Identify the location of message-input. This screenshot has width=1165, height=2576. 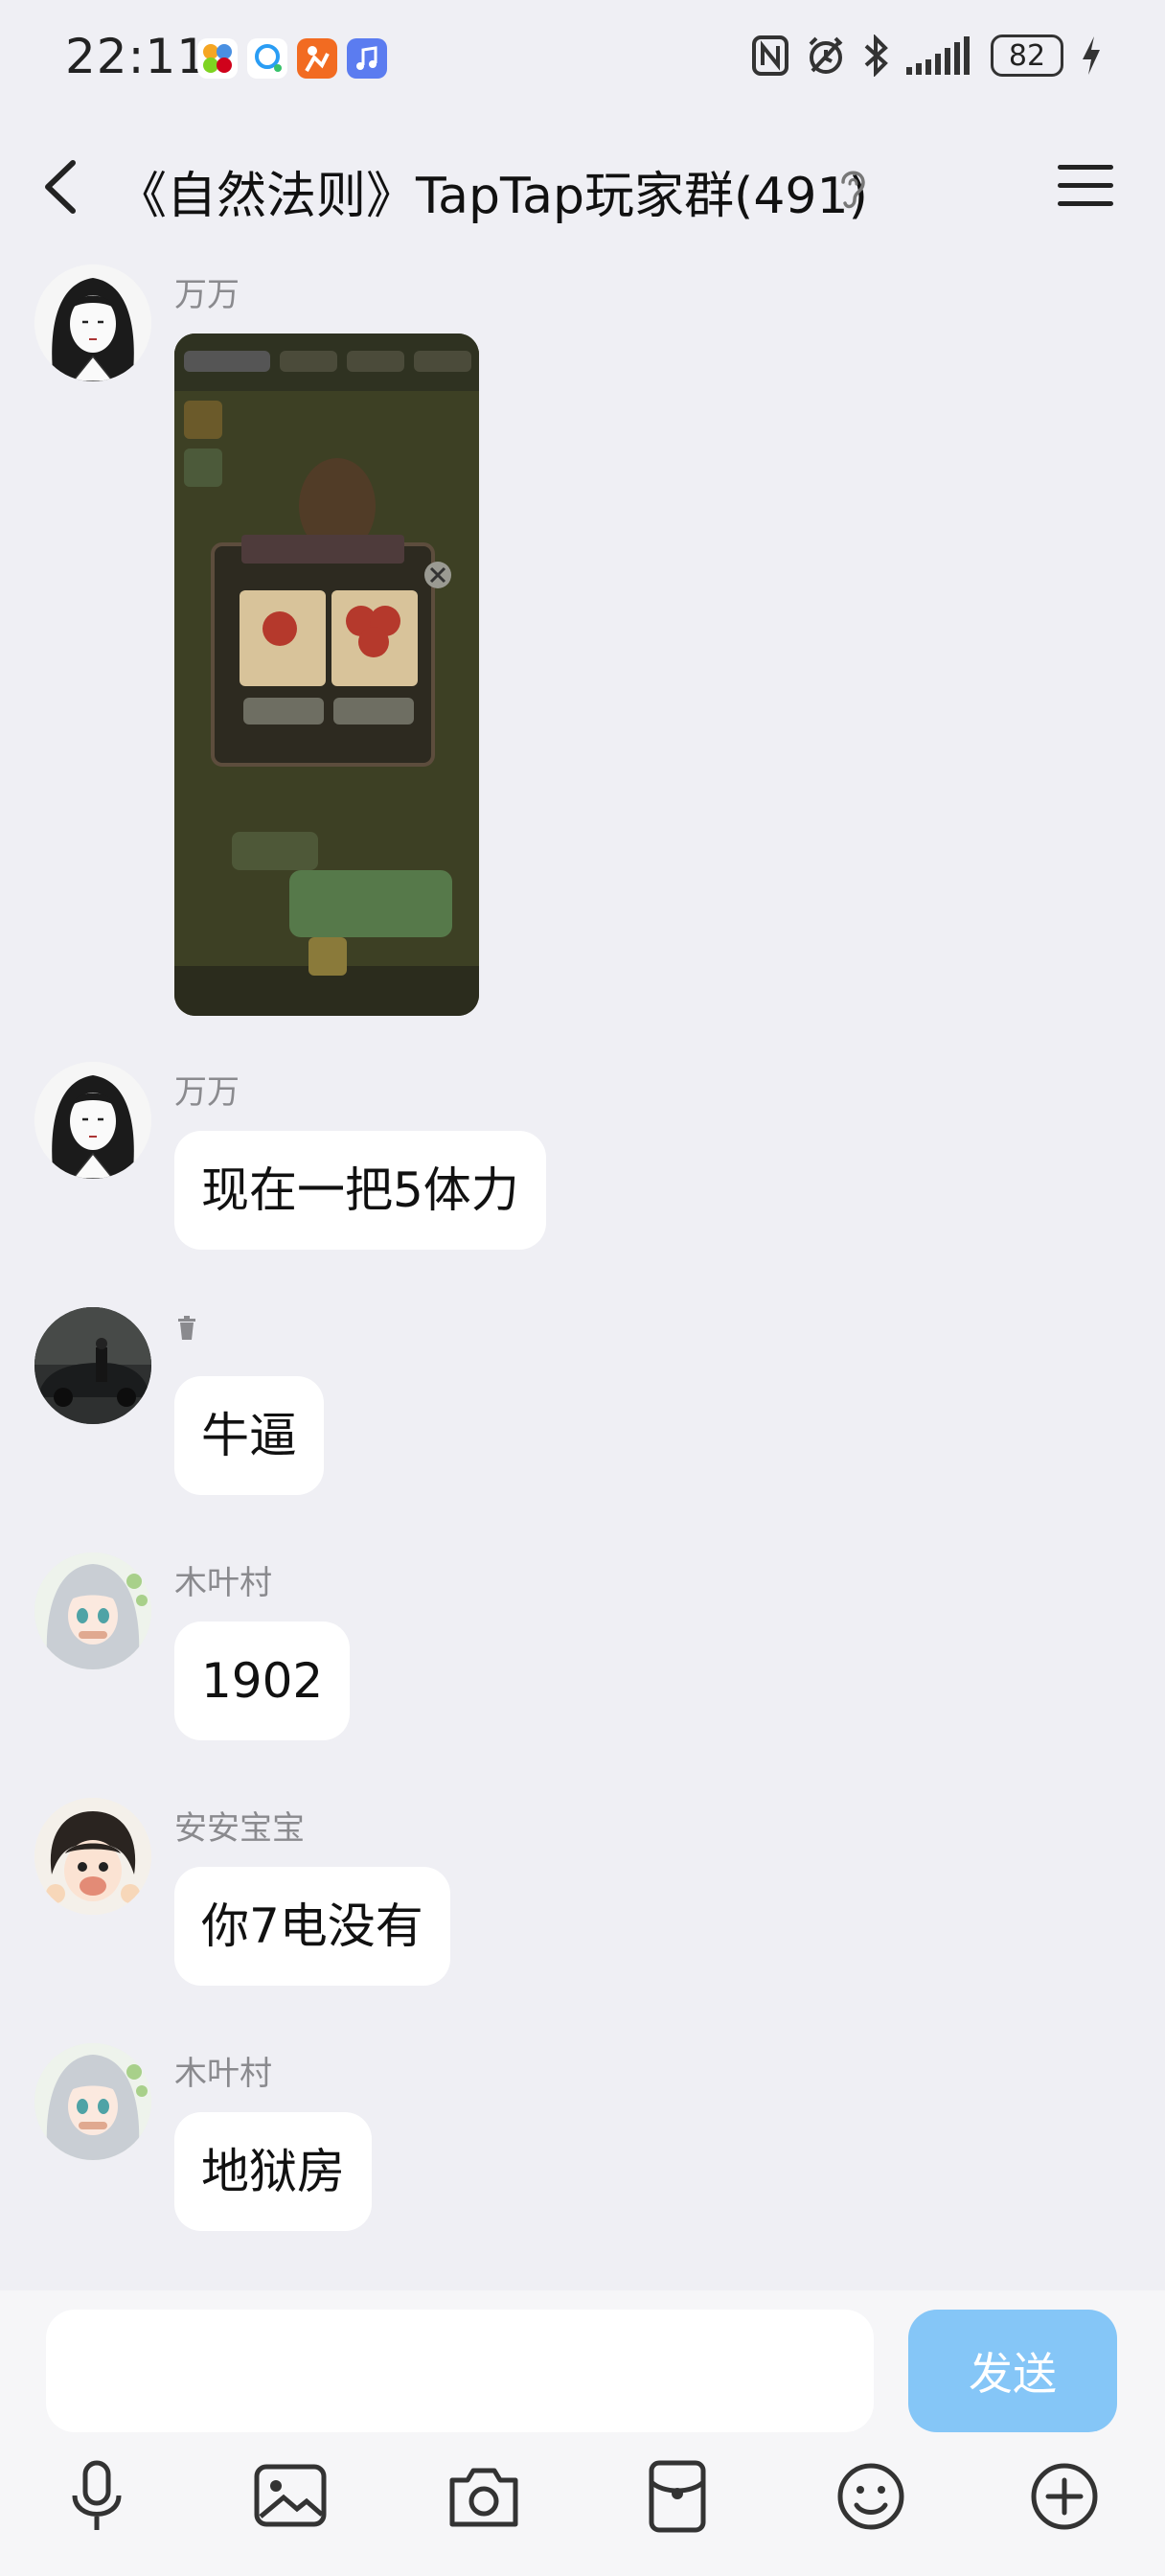
(460, 2371).